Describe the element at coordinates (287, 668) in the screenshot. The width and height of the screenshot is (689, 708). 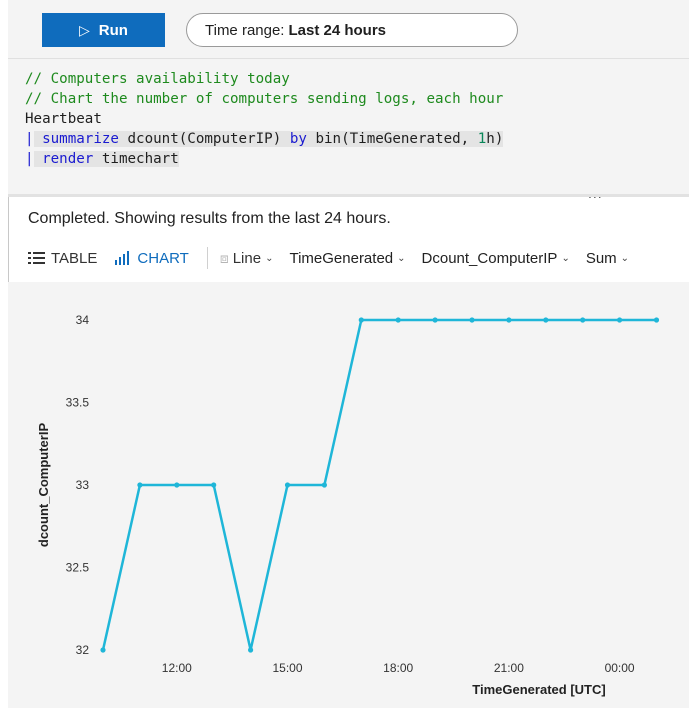
I see `x-tick-label: 15:00` at that location.